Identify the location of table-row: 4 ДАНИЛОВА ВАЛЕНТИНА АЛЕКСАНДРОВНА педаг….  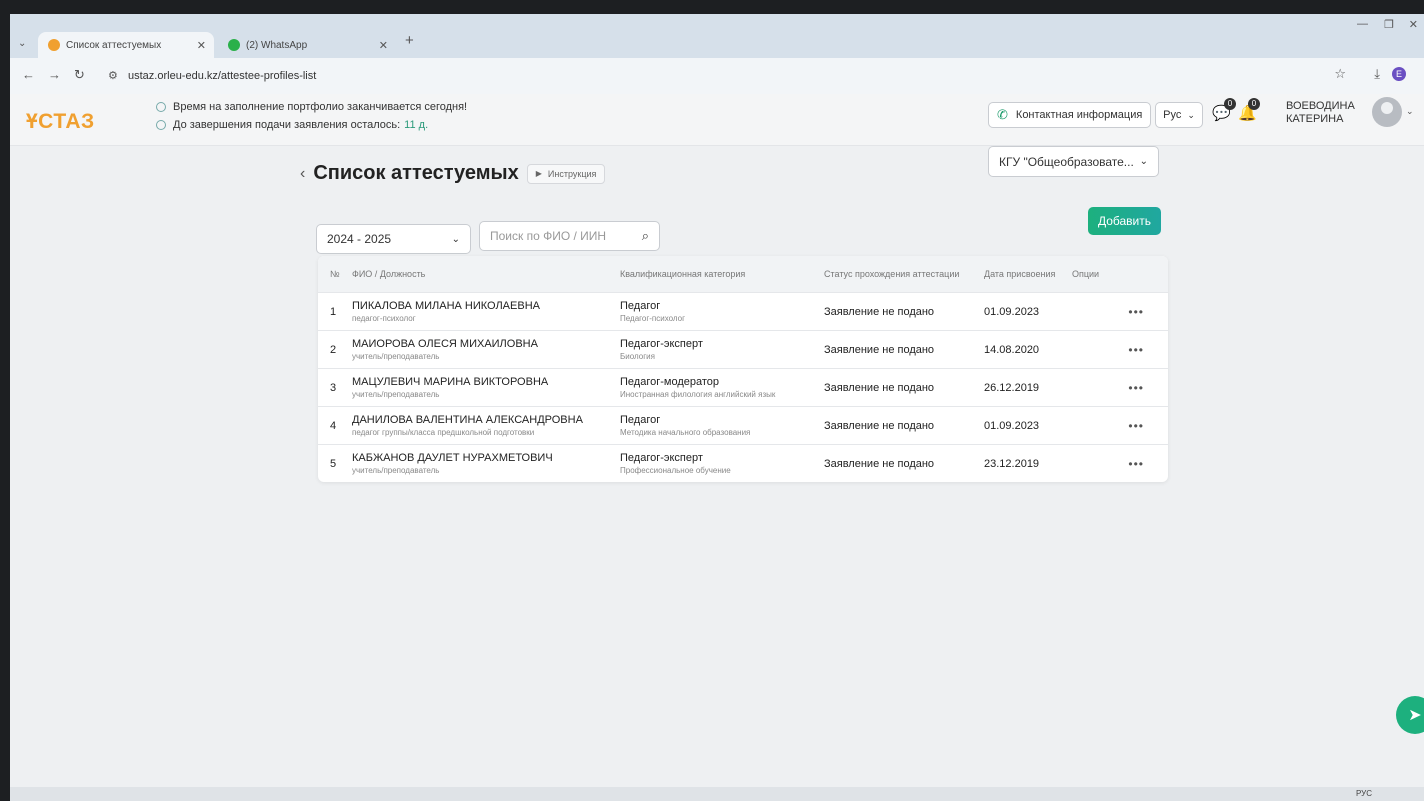
(743, 425).